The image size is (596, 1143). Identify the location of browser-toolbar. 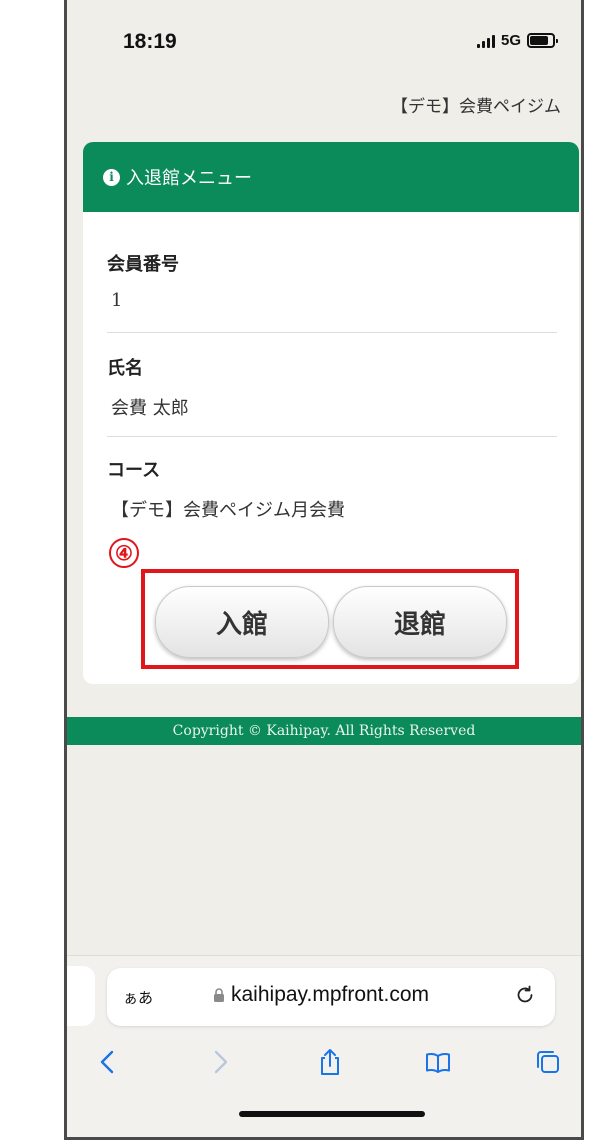
(324, 1063).